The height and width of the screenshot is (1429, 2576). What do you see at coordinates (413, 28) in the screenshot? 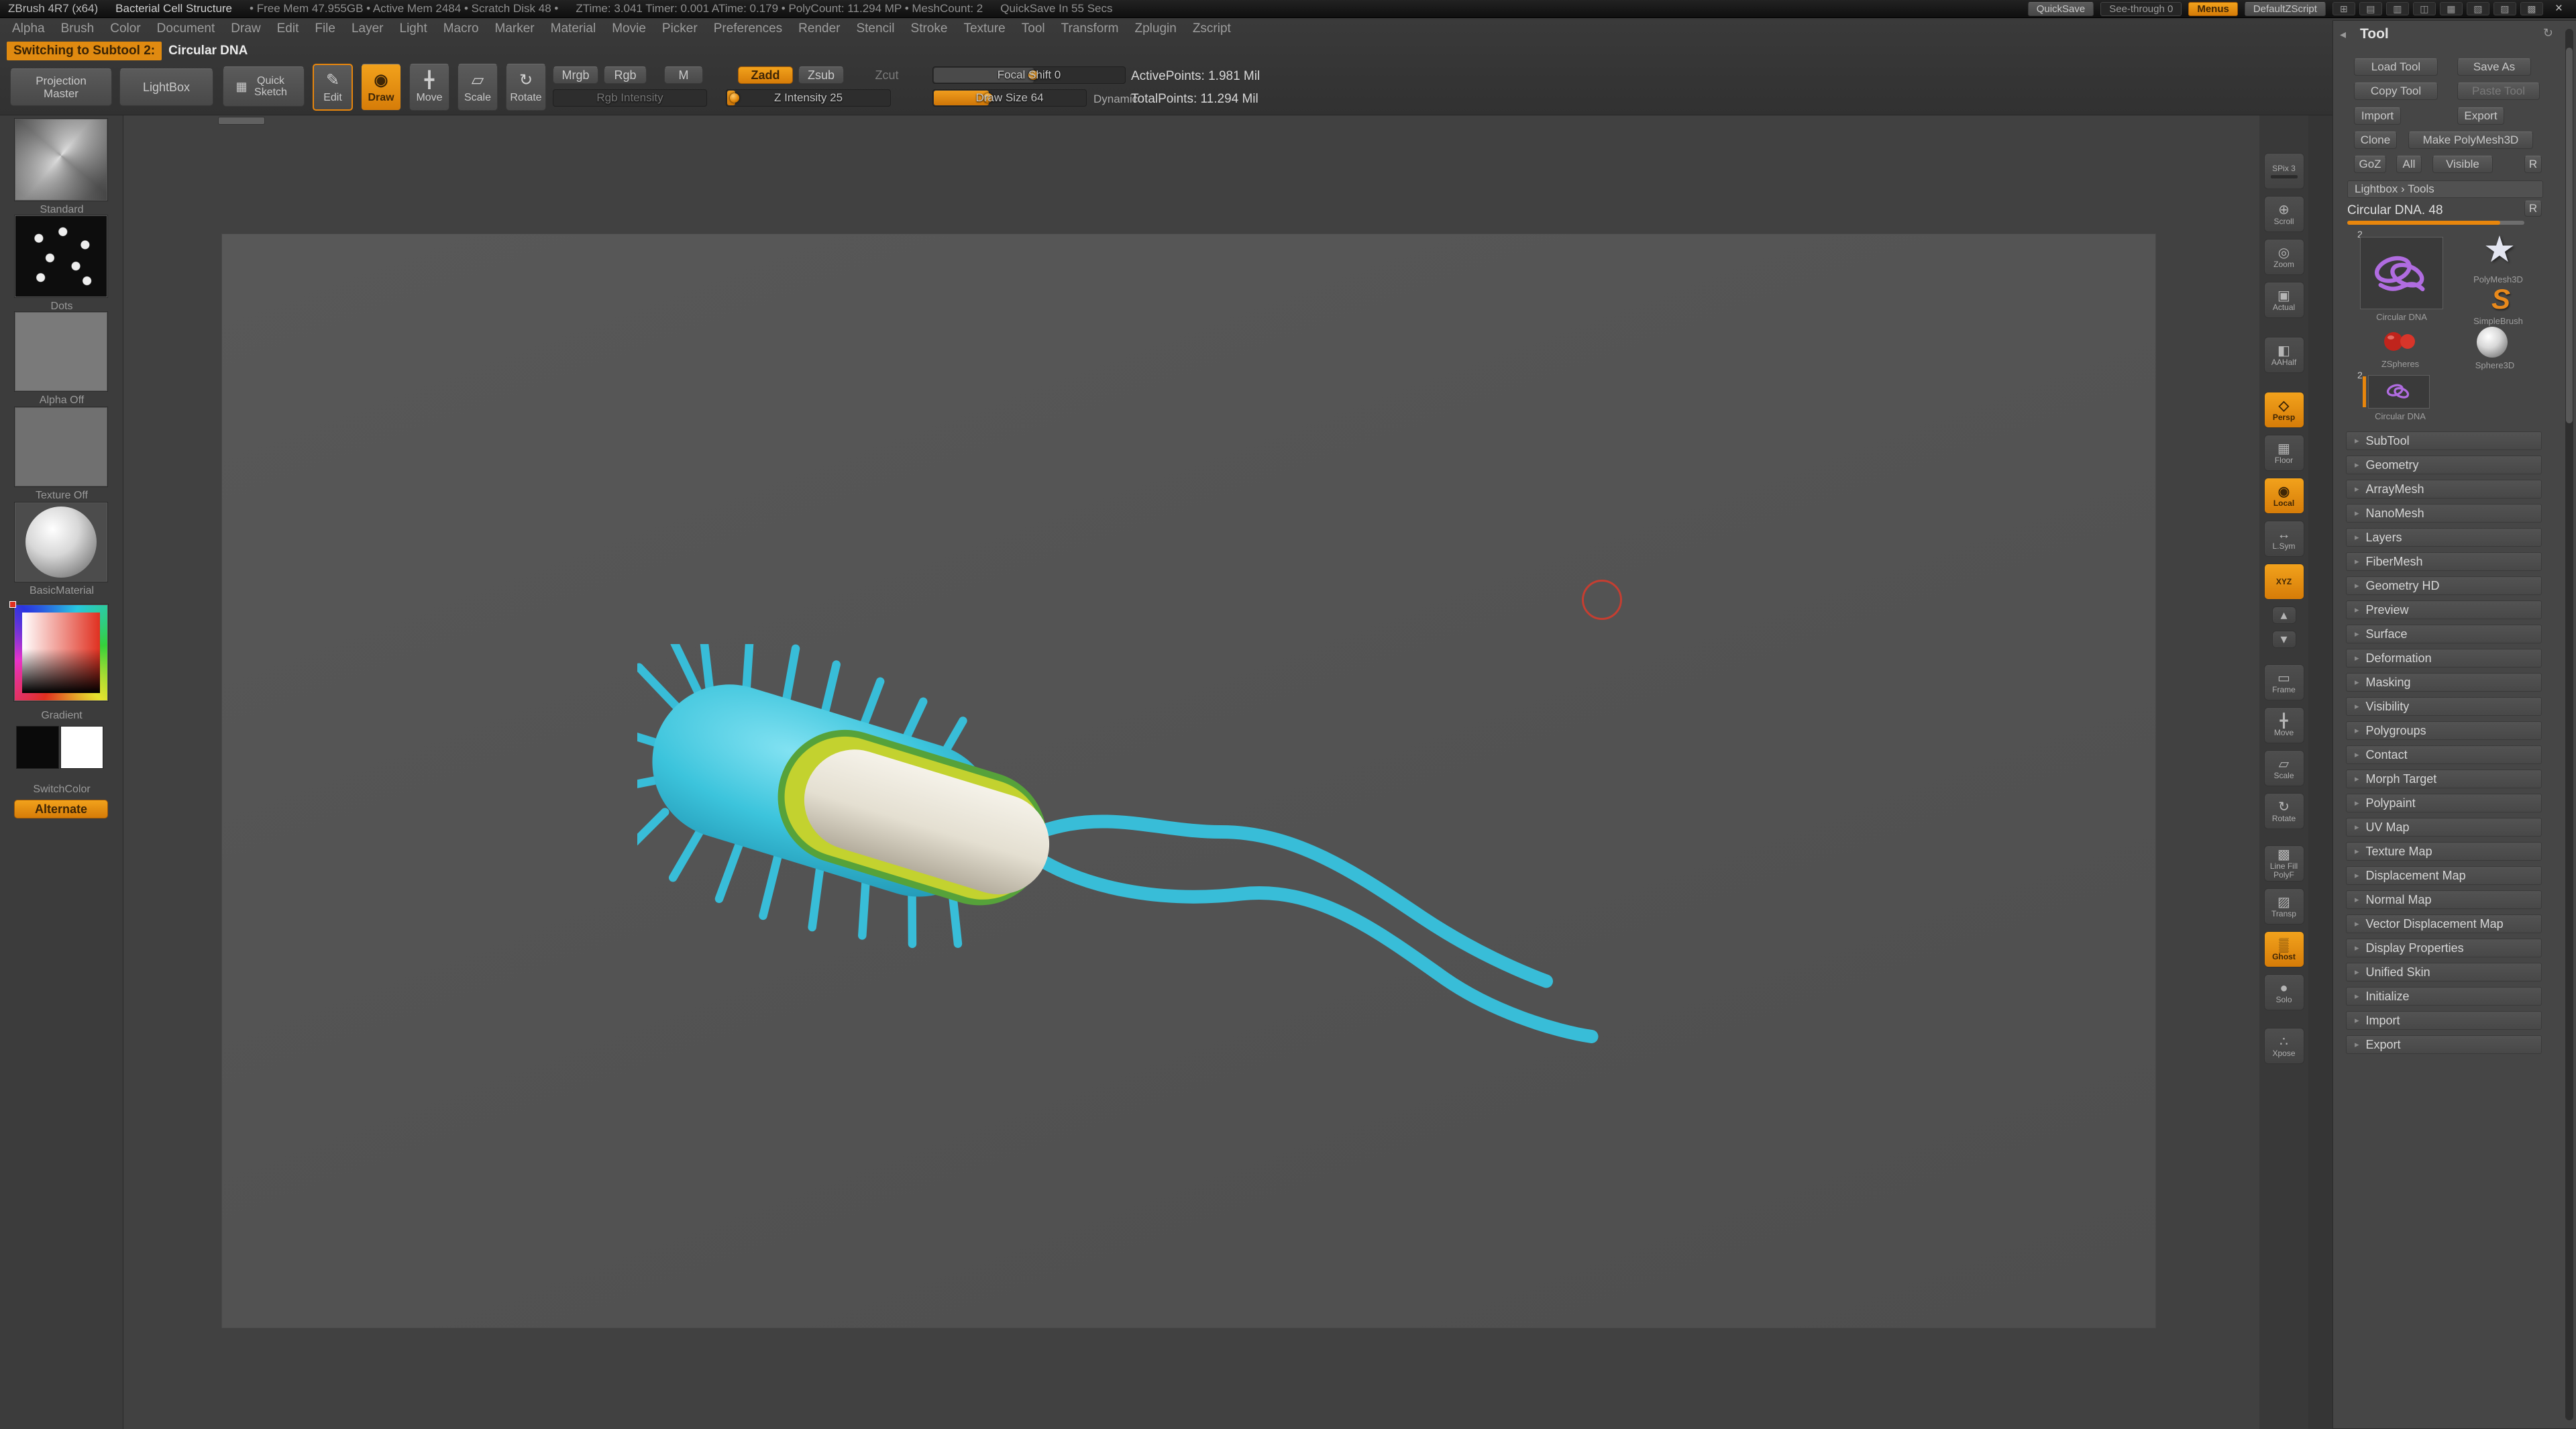
I see `menu-item: Light` at bounding box center [413, 28].